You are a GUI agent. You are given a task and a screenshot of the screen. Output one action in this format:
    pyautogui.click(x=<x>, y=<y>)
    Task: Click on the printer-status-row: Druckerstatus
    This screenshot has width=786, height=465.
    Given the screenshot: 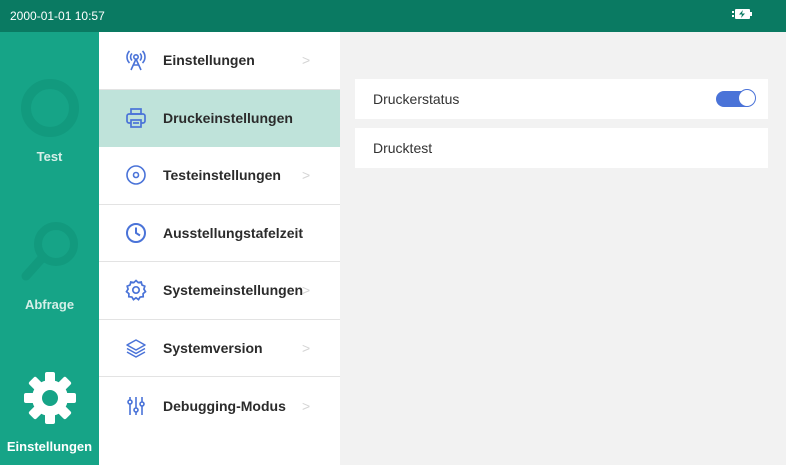 What is the action you would take?
    pyautogui.click(x=561, y=99)
    